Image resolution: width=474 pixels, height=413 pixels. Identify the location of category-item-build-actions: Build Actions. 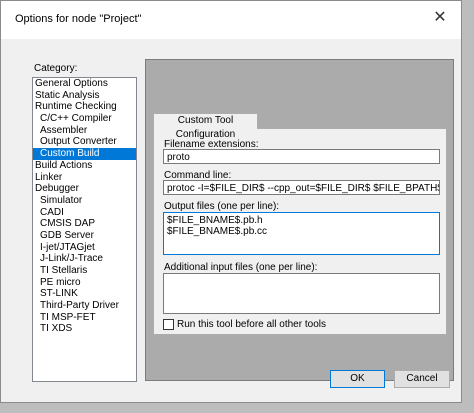
(84, 166).